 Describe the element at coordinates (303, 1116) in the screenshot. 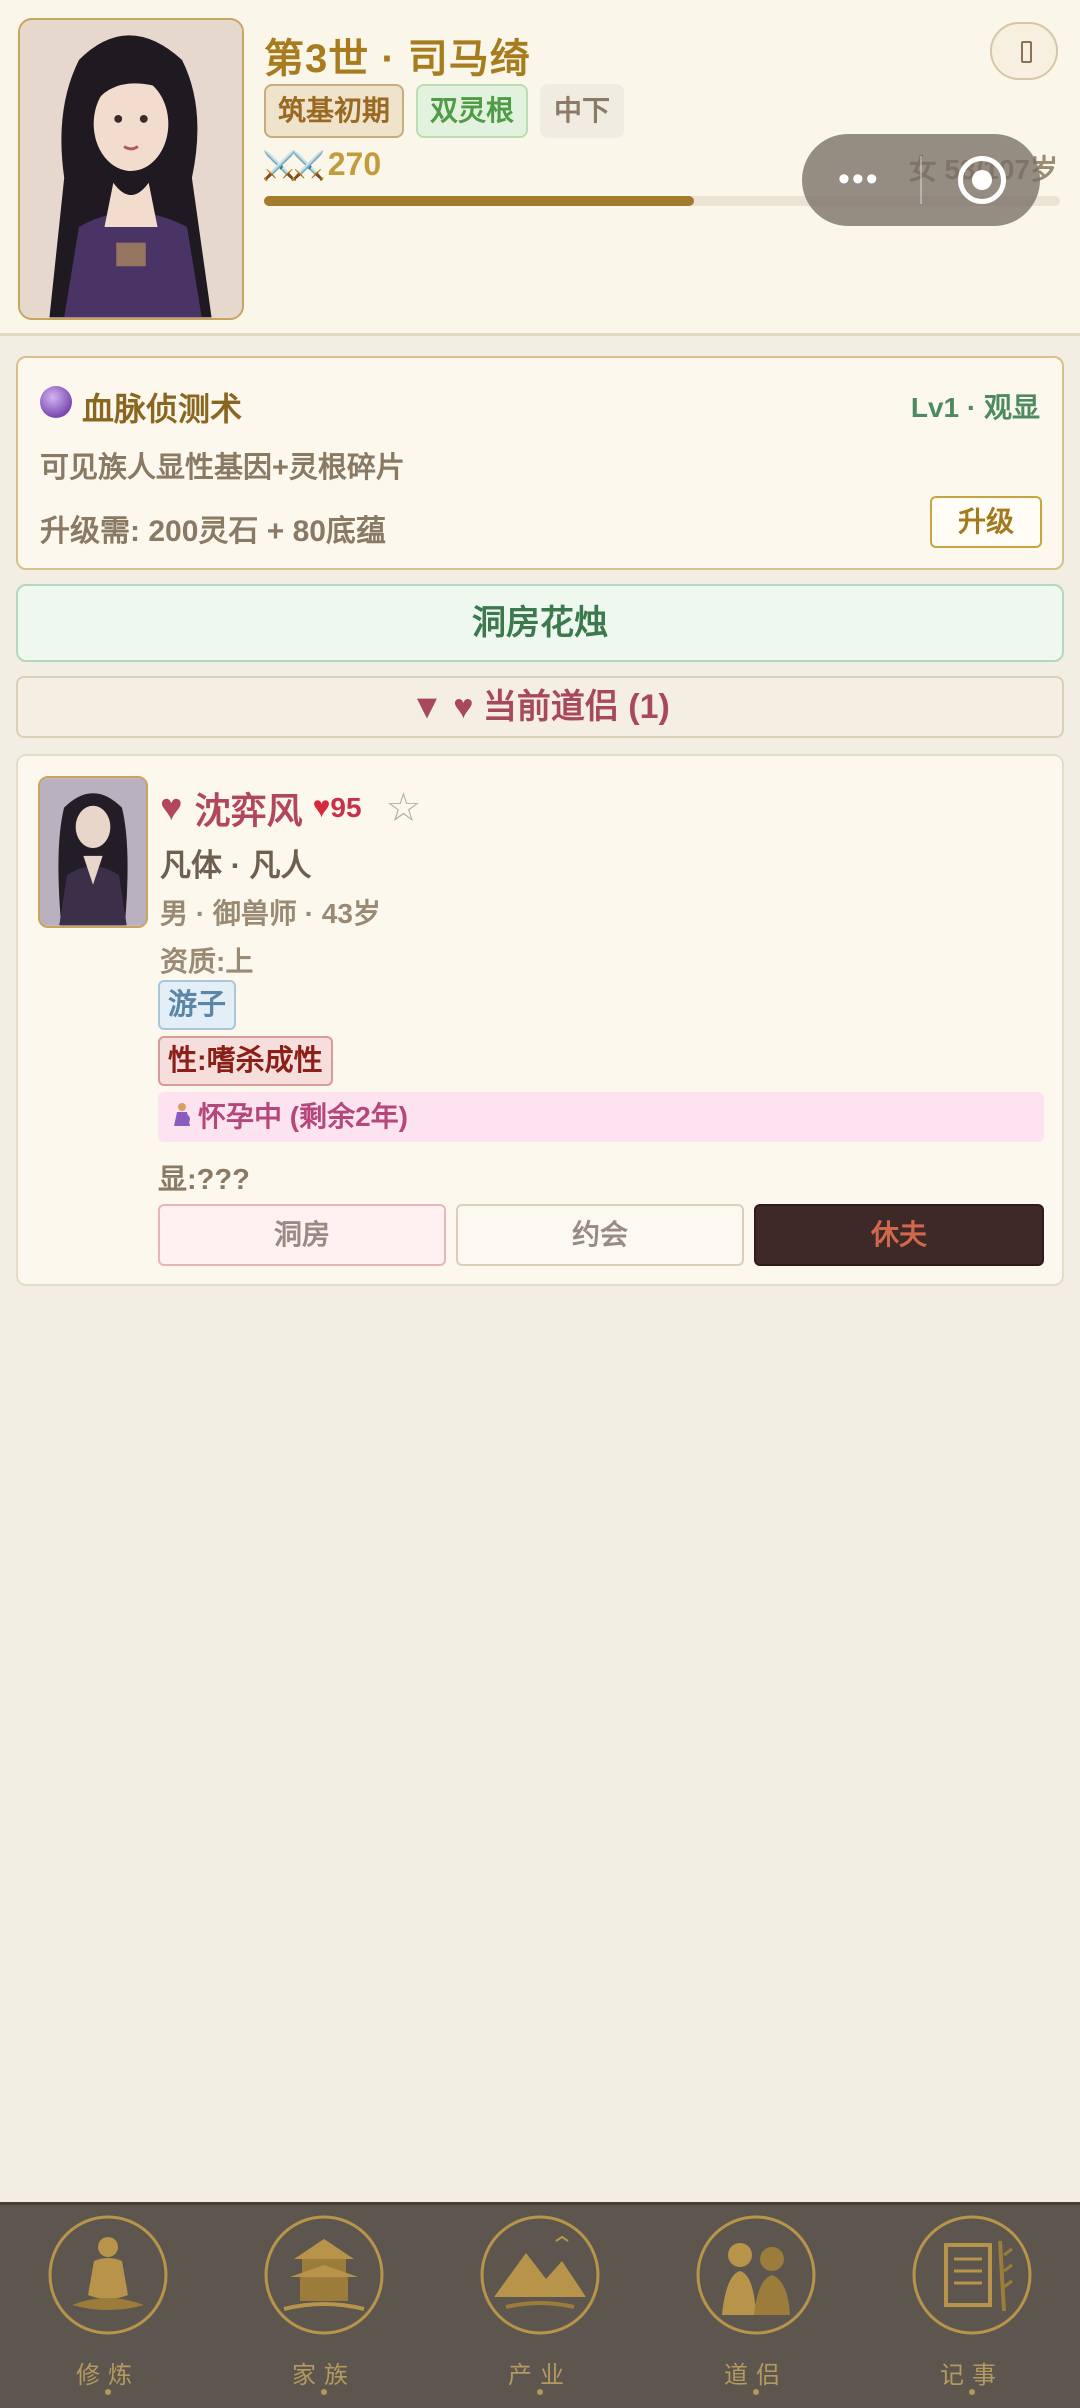

I see `pregnancy-text: 怀孕中 (剩余2年)` at that location.